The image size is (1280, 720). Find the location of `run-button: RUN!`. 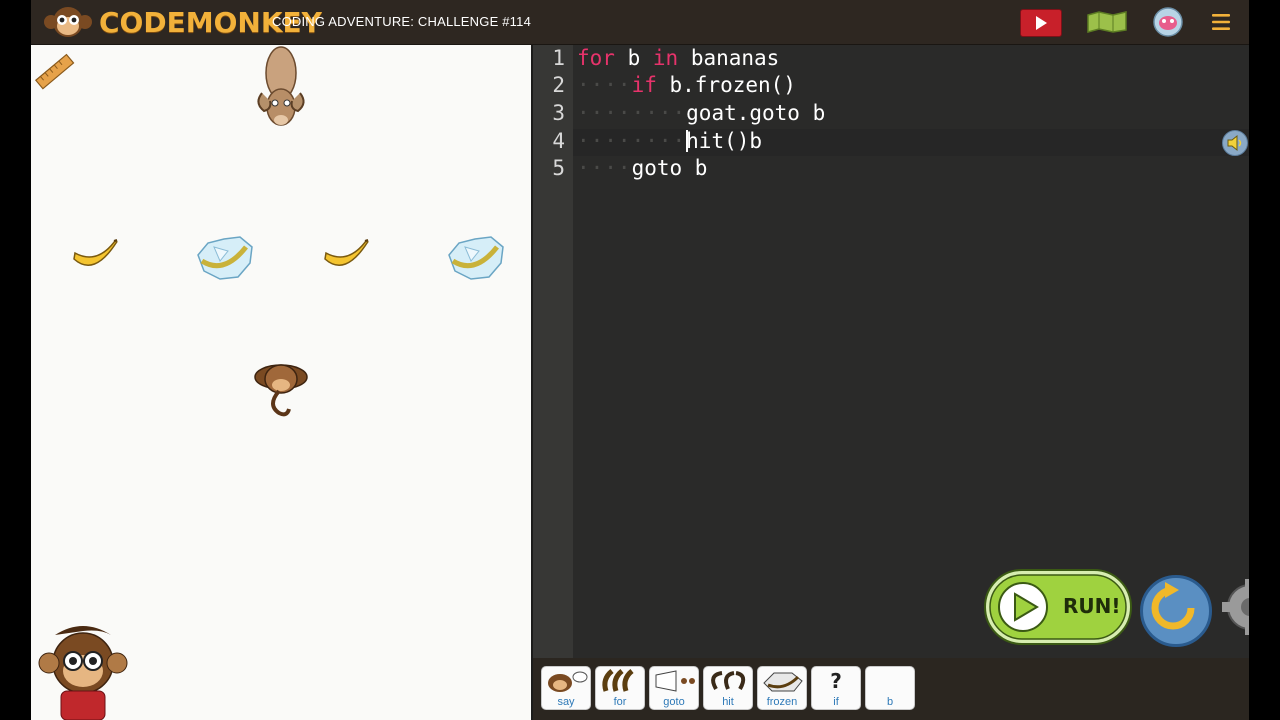

run-button: RUN! is located at coordinates (1058, 607).